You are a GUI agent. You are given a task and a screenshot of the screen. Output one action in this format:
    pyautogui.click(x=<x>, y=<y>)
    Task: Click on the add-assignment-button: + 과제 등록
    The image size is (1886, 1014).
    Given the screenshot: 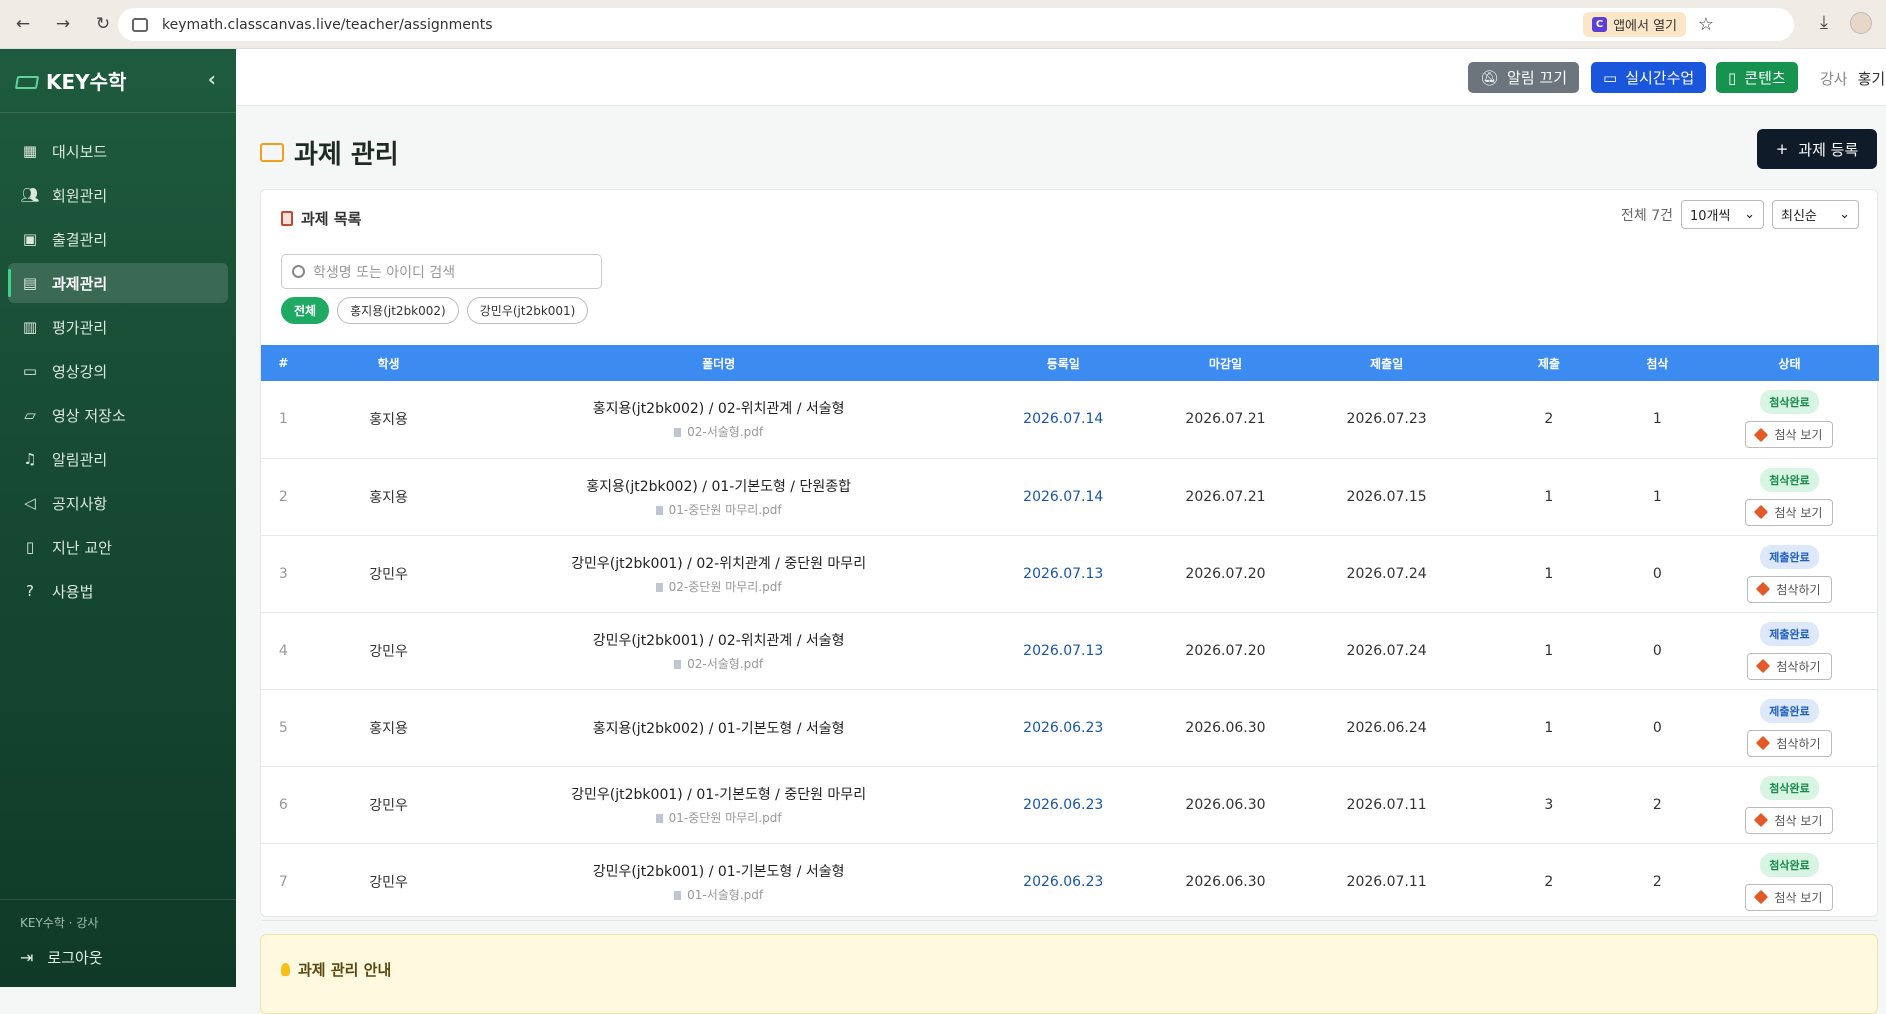 What is the action you would take?
    pyautogui.click(x=1817, y=149)
    